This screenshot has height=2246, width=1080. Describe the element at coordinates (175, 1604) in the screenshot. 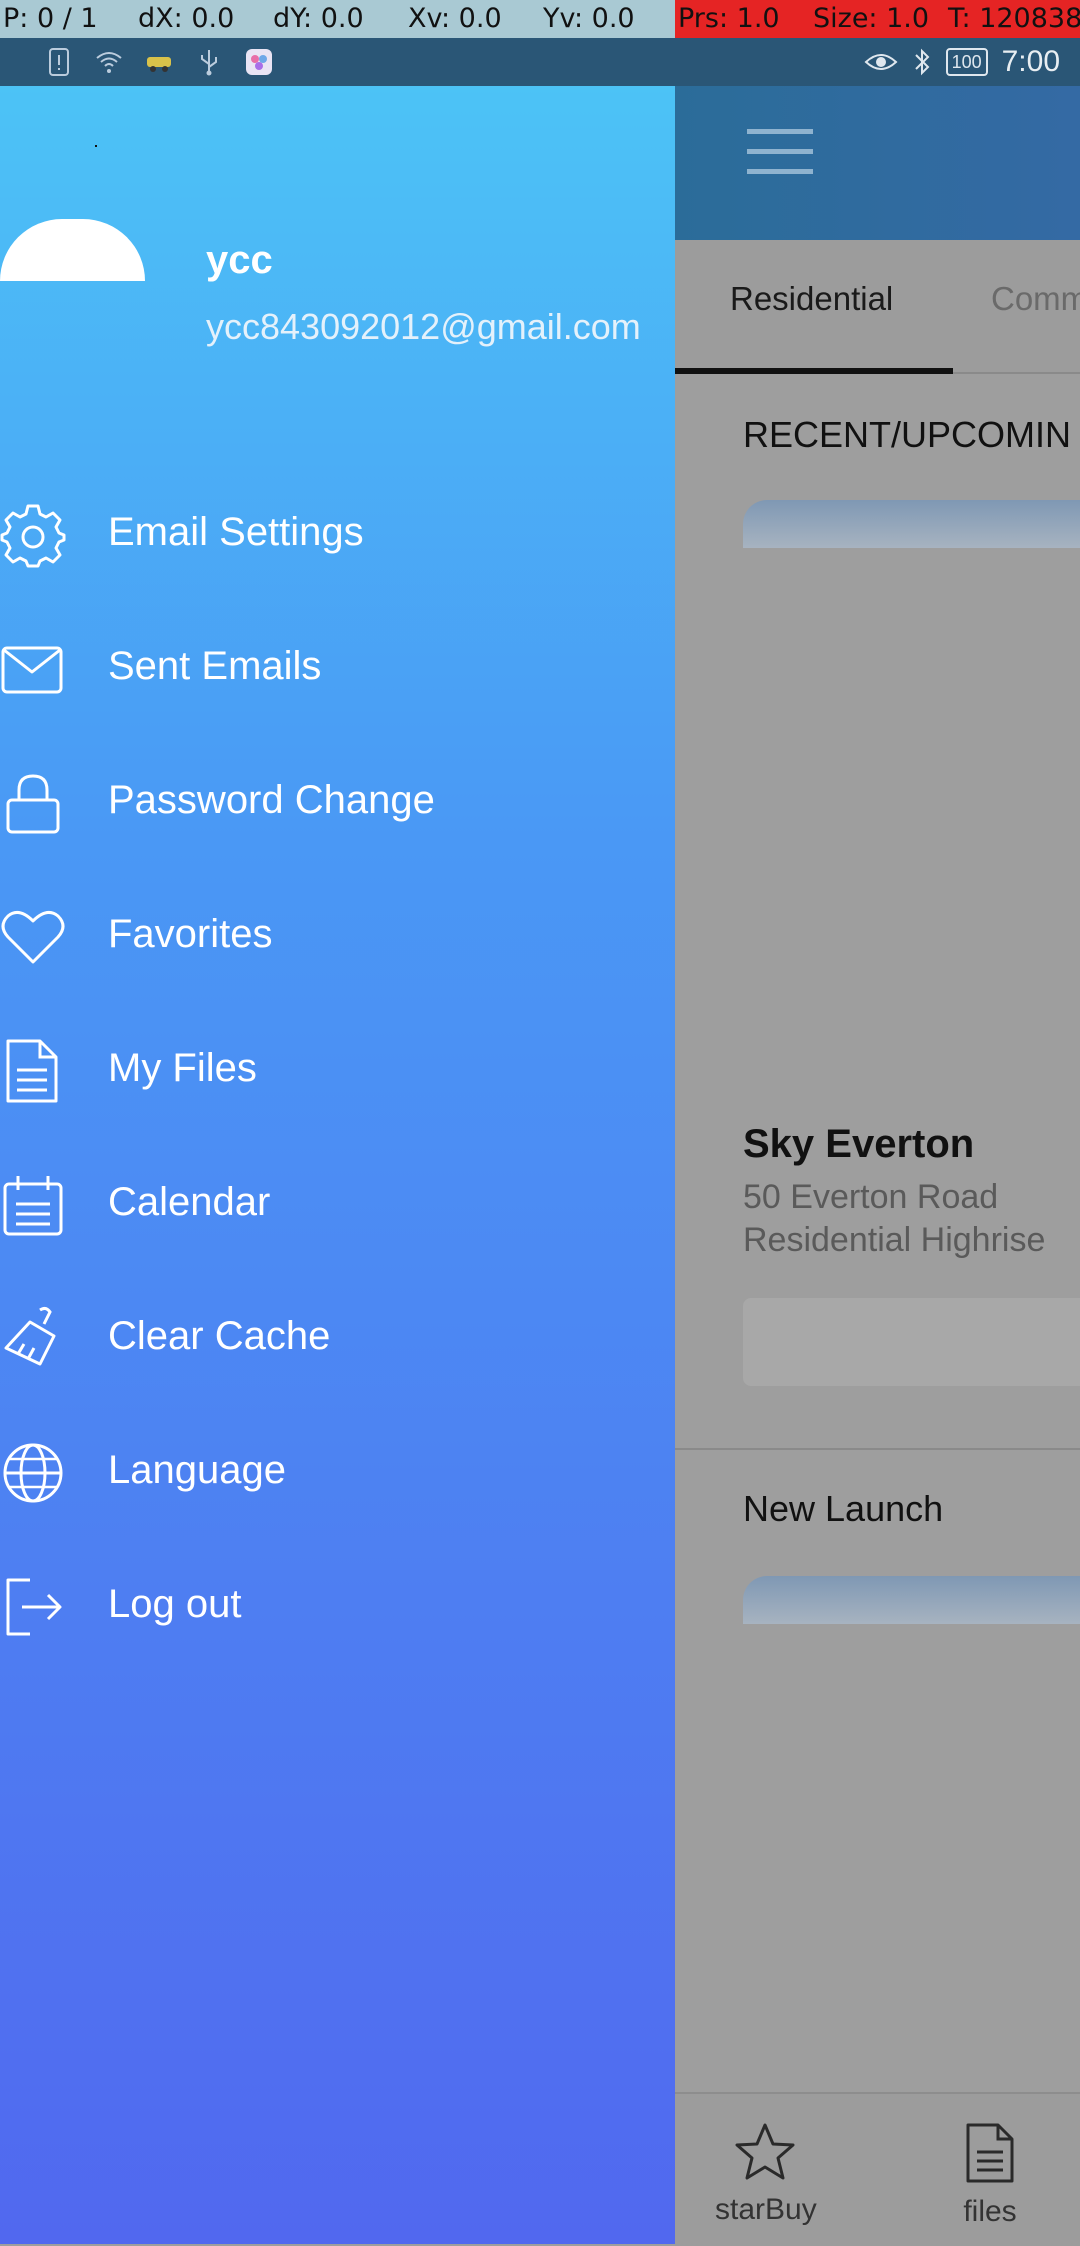

I see `menu-label-log-out: Log out` at that location.